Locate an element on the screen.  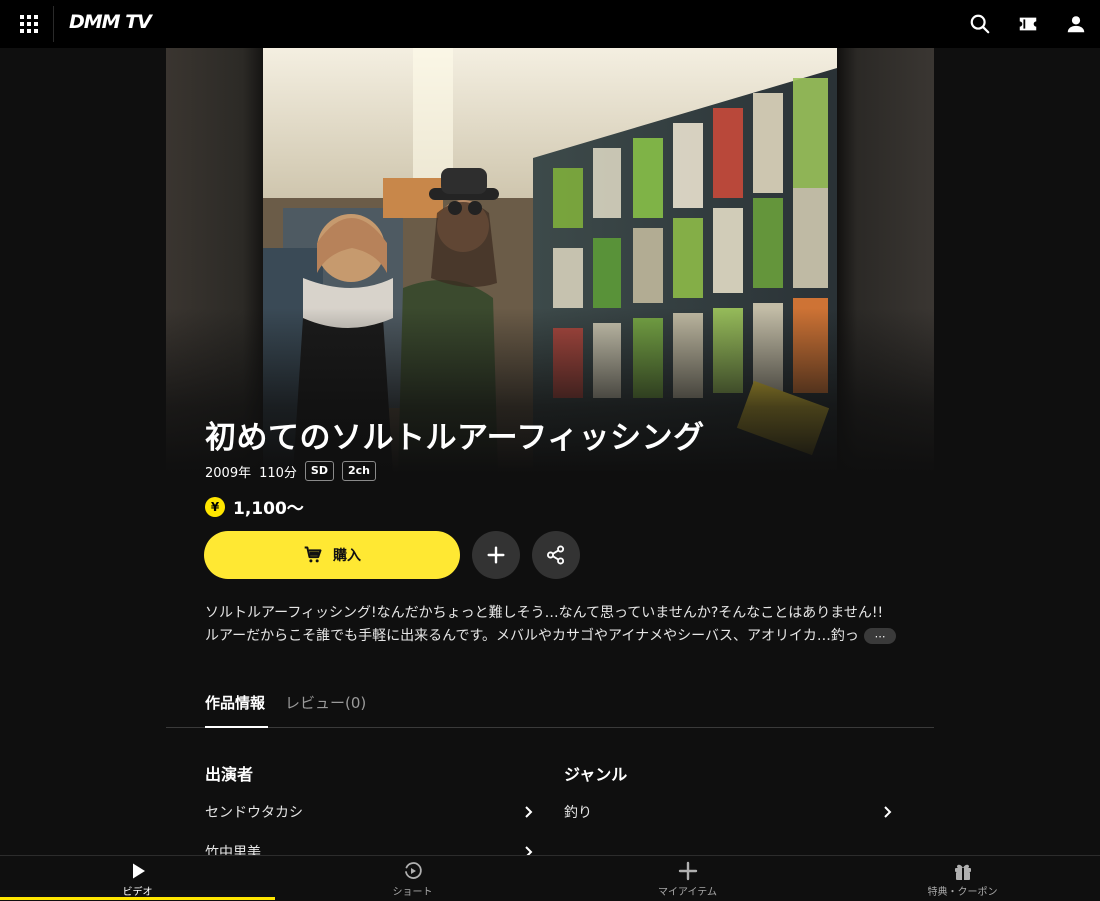
title-meta: 2009年 110分 SD 2ch is located at coordinates (290, 471).